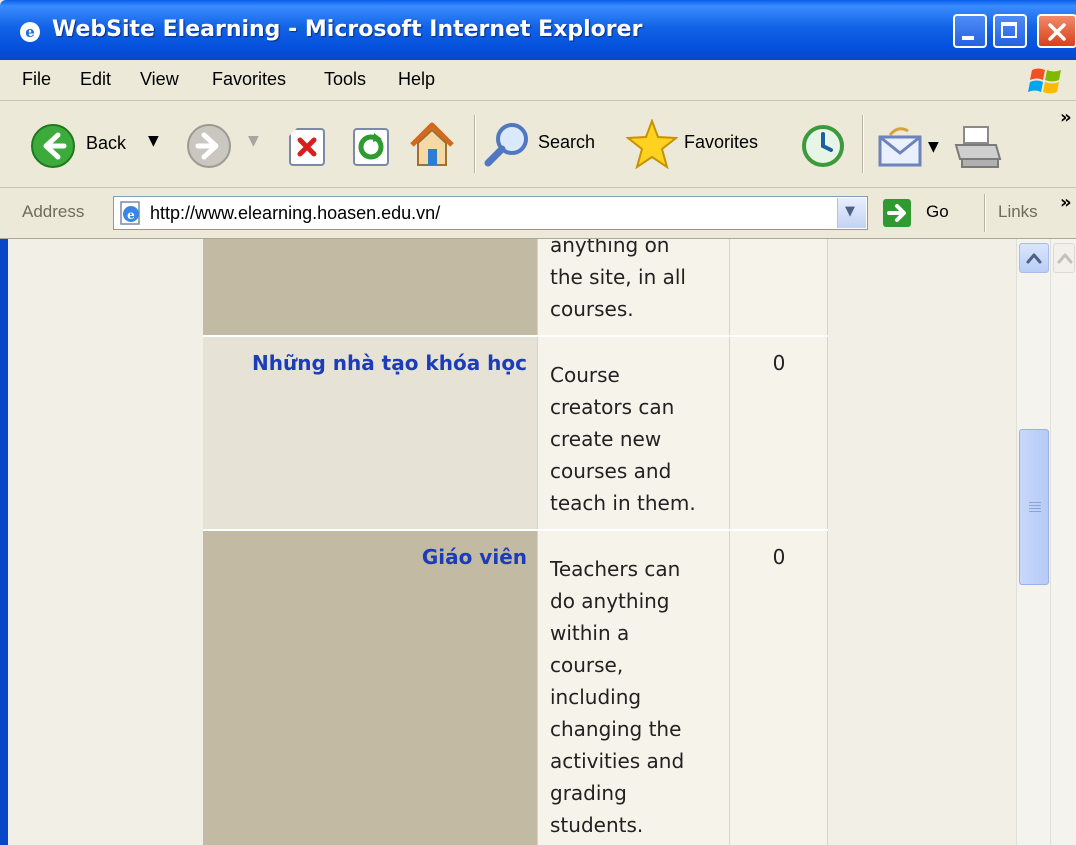  What do you see at coordinates (490, 213) in the screenshot?
I see `address-input: e http://www.elearning.hoasen.edu.vn/ ▼` at bounding box center [490, 213].